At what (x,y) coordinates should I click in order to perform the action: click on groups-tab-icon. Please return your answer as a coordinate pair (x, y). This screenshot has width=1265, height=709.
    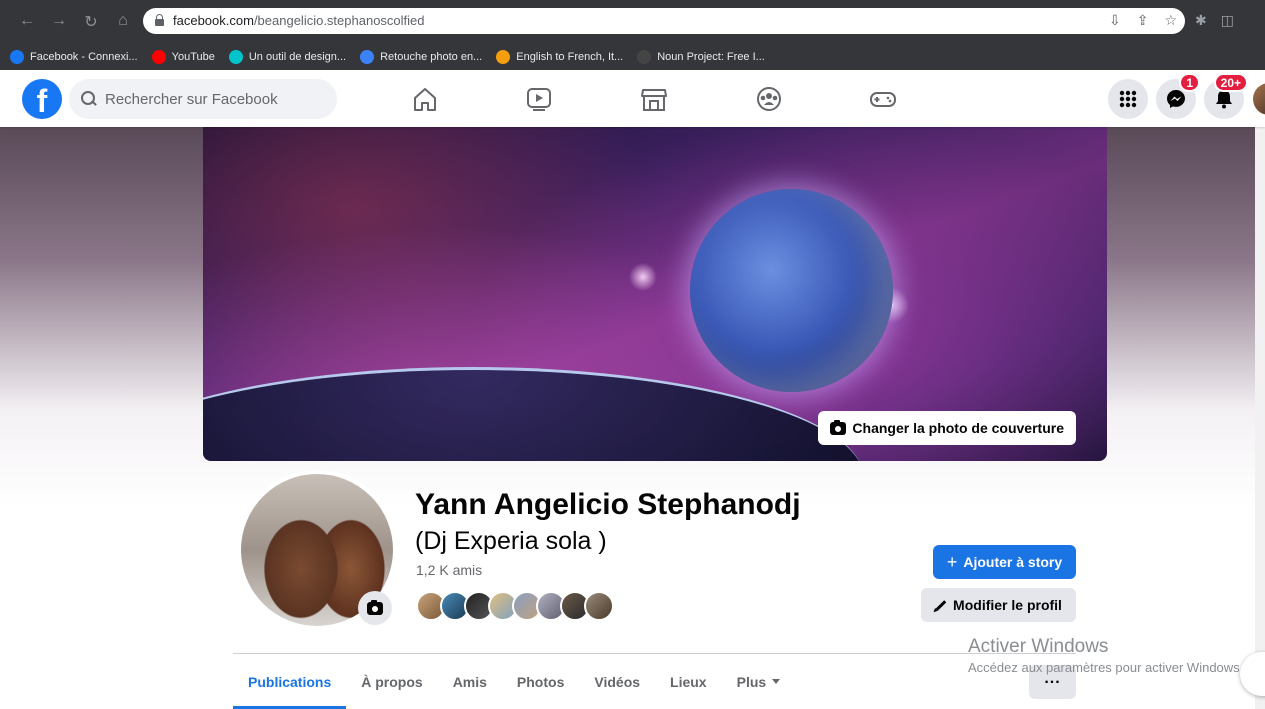
    Looking at the image, I should click on (769, 99).